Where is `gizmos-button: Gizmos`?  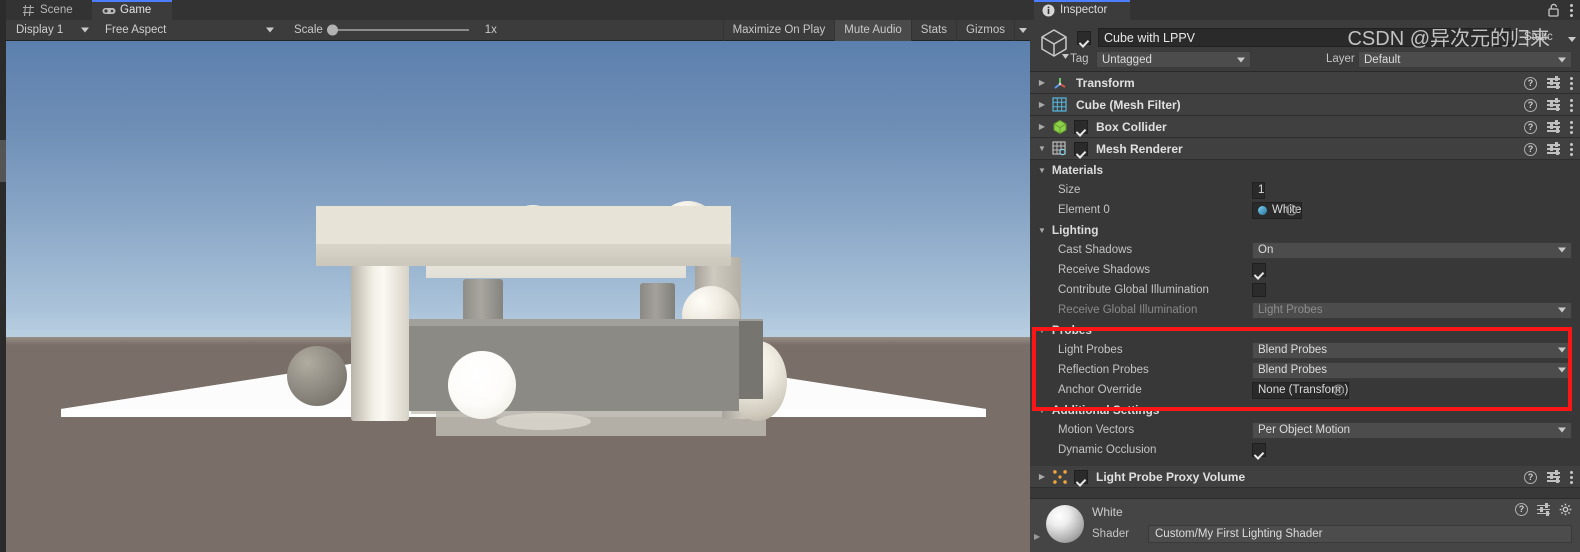
gizmos-button: Gizmos is located at coordinates (985, 30).